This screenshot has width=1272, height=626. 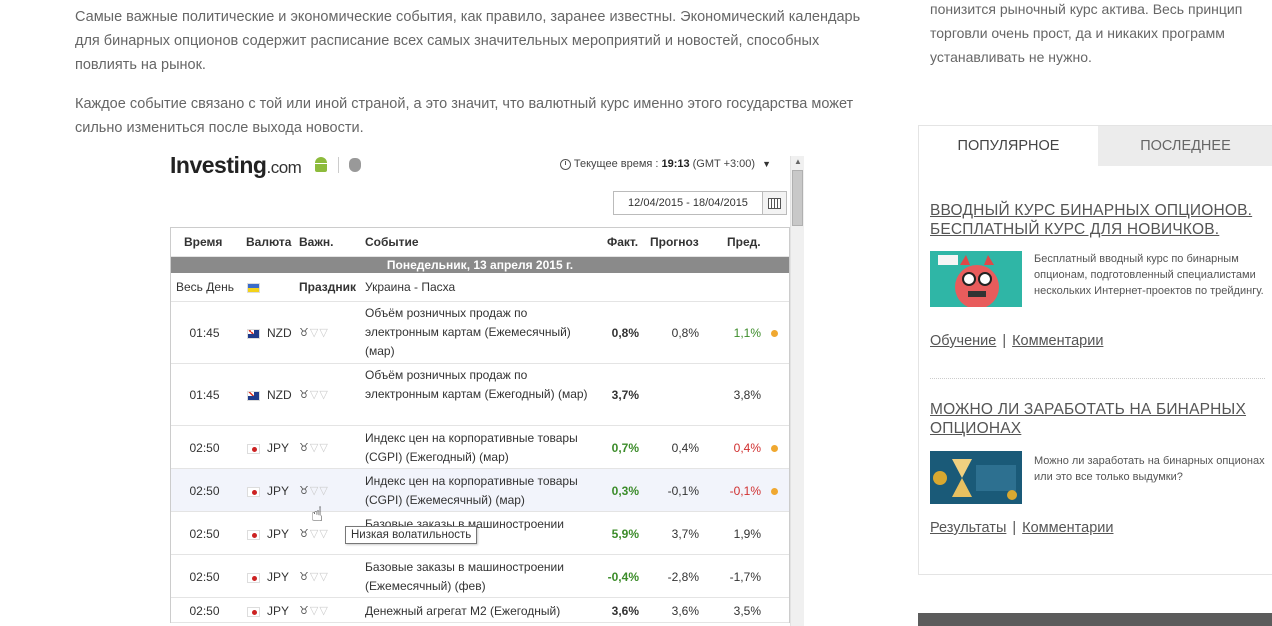 I want to click on post-1-comments-link: Комментарии, so click(x=1057, y=341).